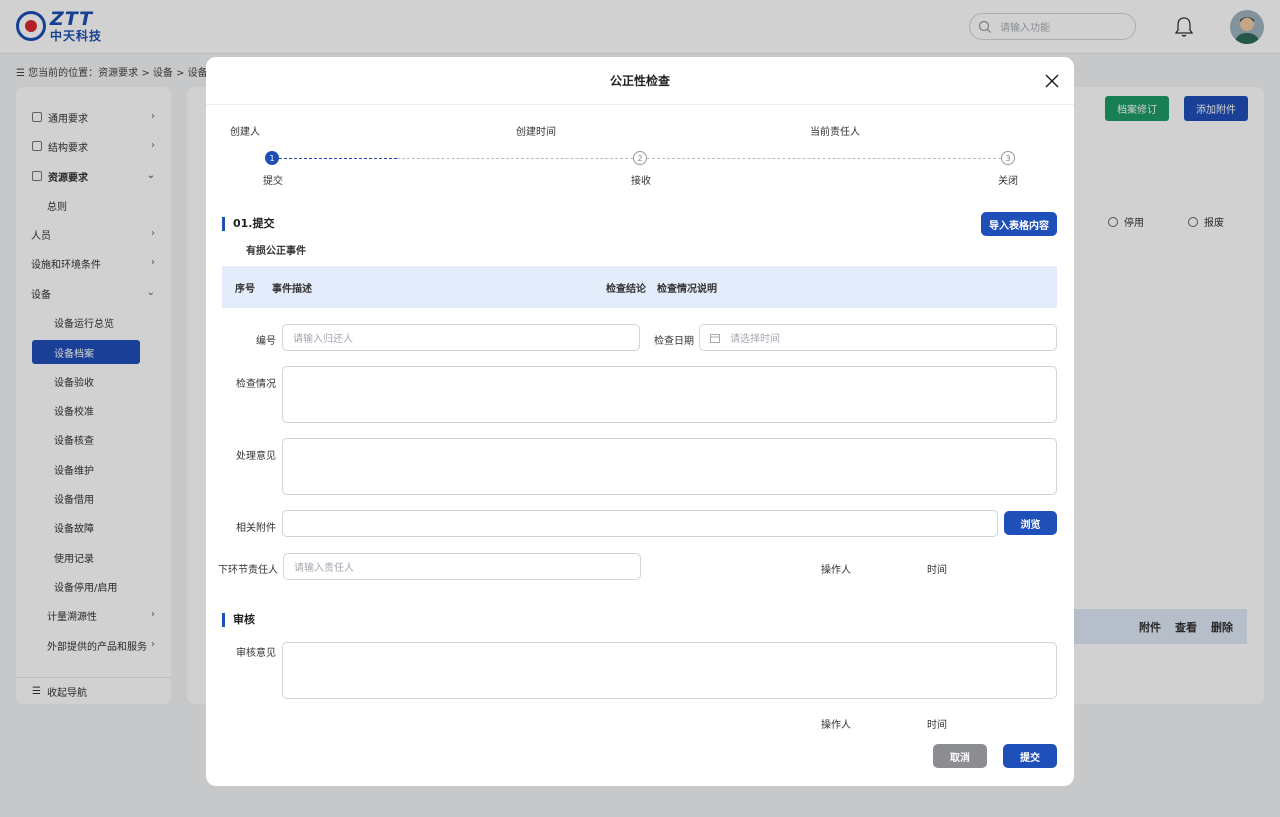  Describe the element at coordinates (937, 725) in the screenshot. I see `review-time-label: 时间` at that location.